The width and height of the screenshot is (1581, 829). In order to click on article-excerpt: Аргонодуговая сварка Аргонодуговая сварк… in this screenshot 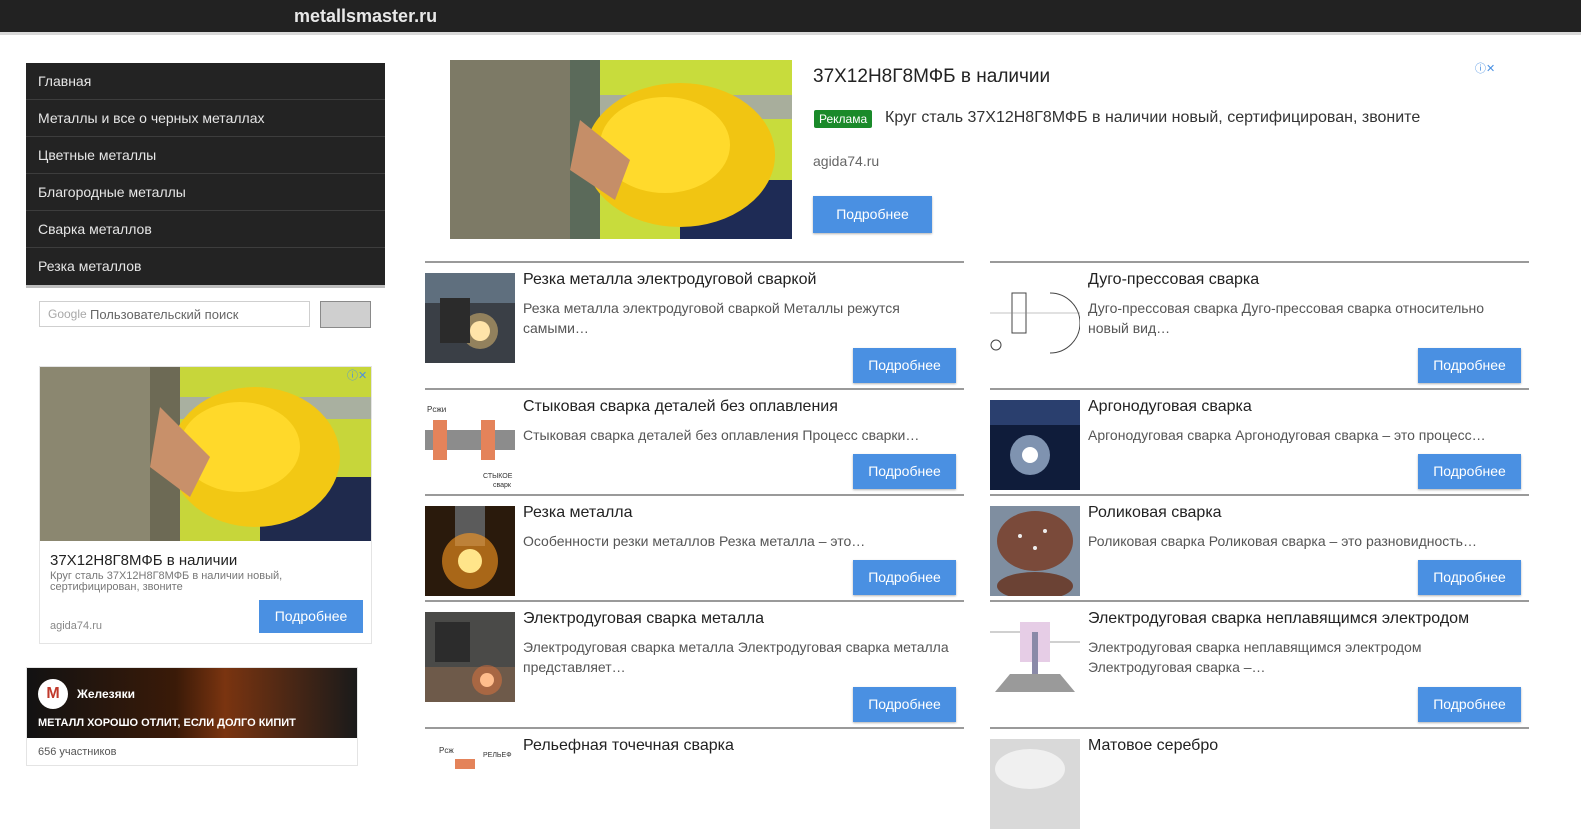, I will do `click(1287, 435)`.